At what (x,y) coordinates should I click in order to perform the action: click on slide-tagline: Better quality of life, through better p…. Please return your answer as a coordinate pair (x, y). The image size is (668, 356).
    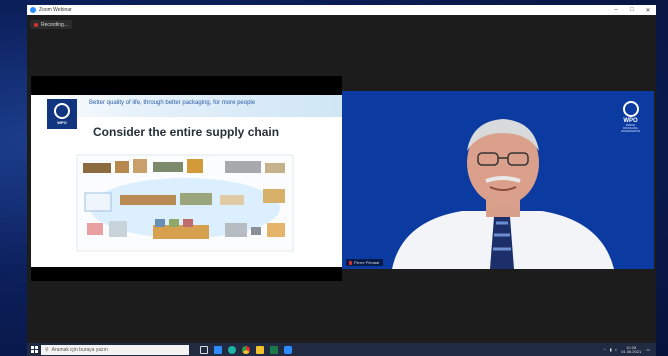
    Looking at the image, I should click on (172, 103).